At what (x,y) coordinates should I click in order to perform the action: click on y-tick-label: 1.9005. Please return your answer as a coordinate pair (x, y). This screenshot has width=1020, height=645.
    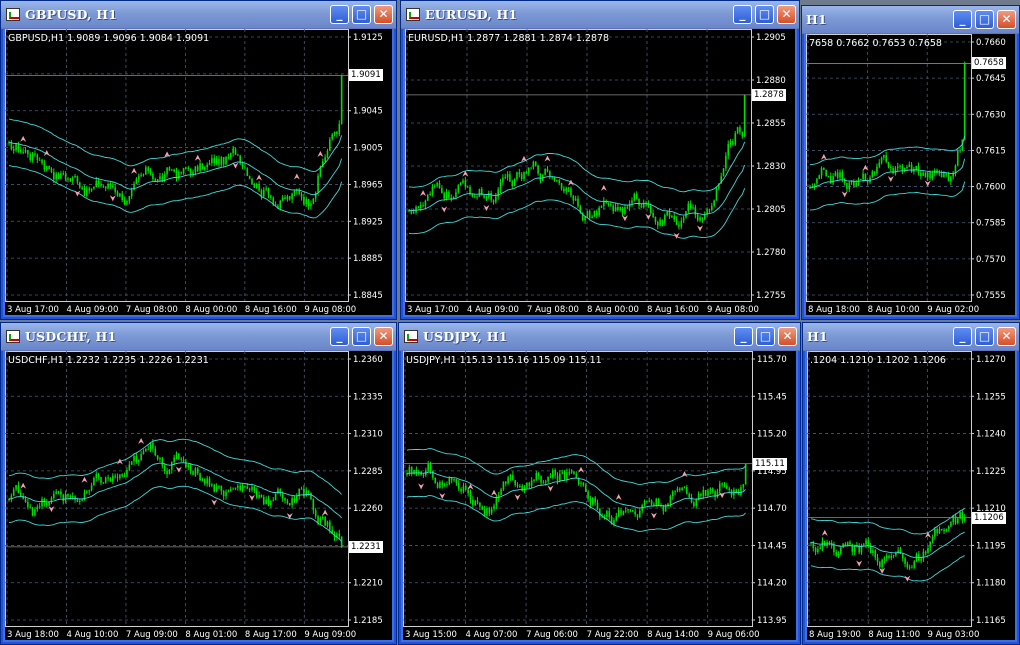
    Looking at the image, I should click on (368, 149).